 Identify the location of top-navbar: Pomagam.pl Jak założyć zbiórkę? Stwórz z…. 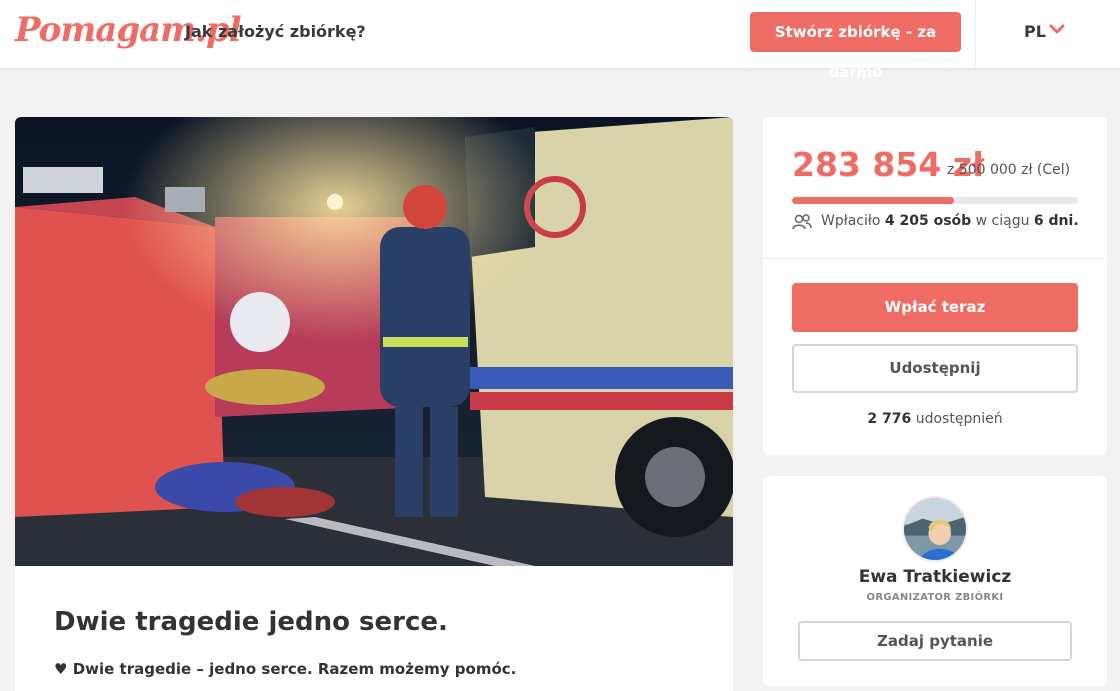
(560, 40).